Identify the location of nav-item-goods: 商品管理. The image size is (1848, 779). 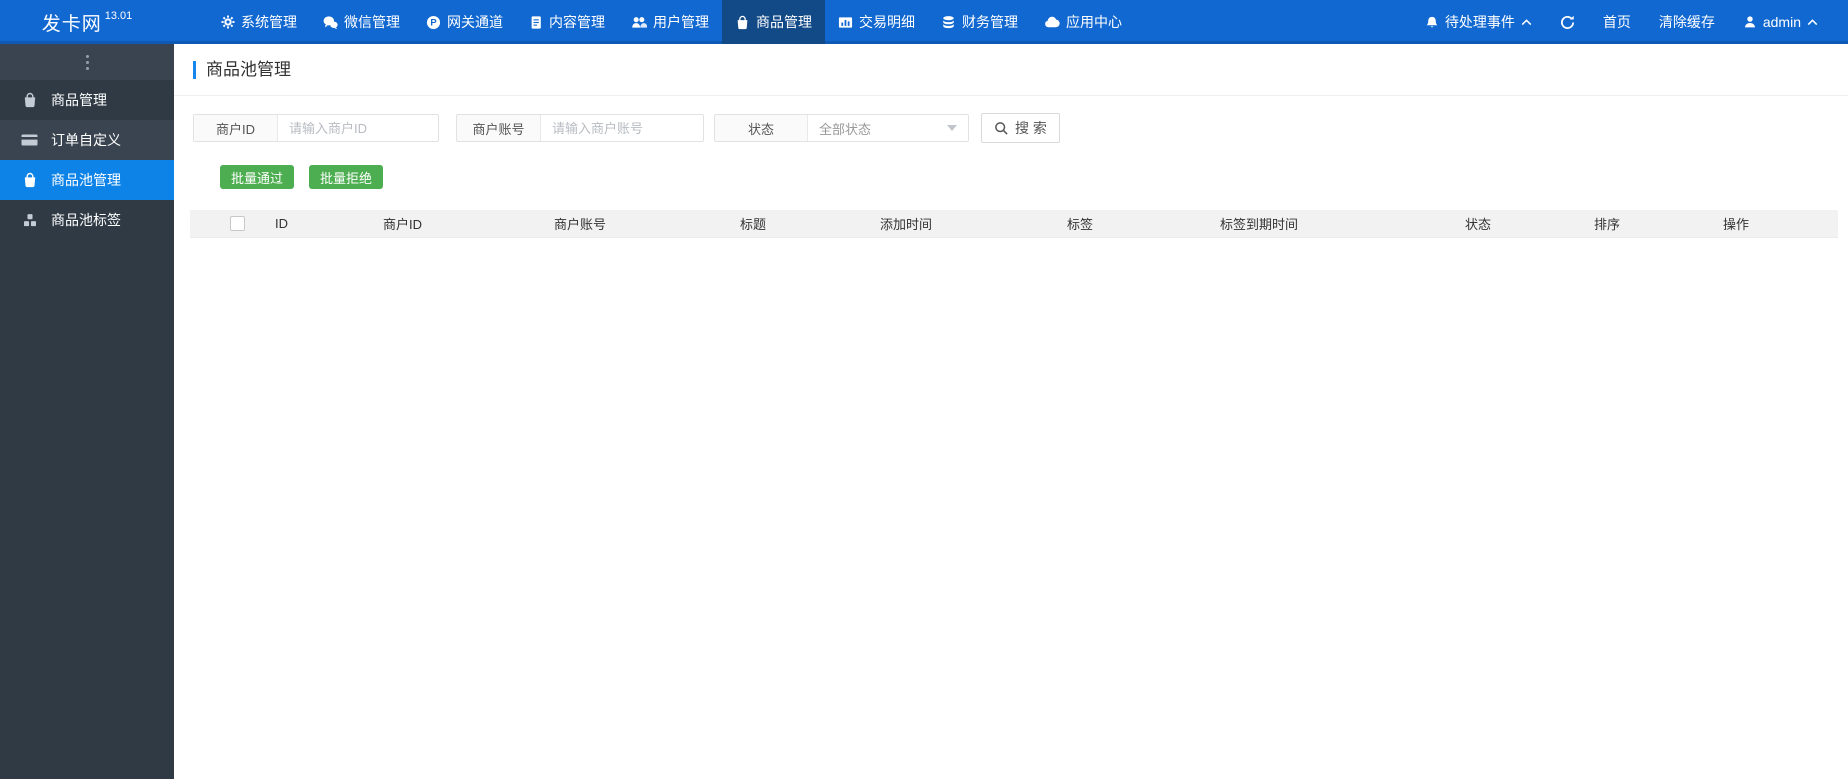
(773, 22).